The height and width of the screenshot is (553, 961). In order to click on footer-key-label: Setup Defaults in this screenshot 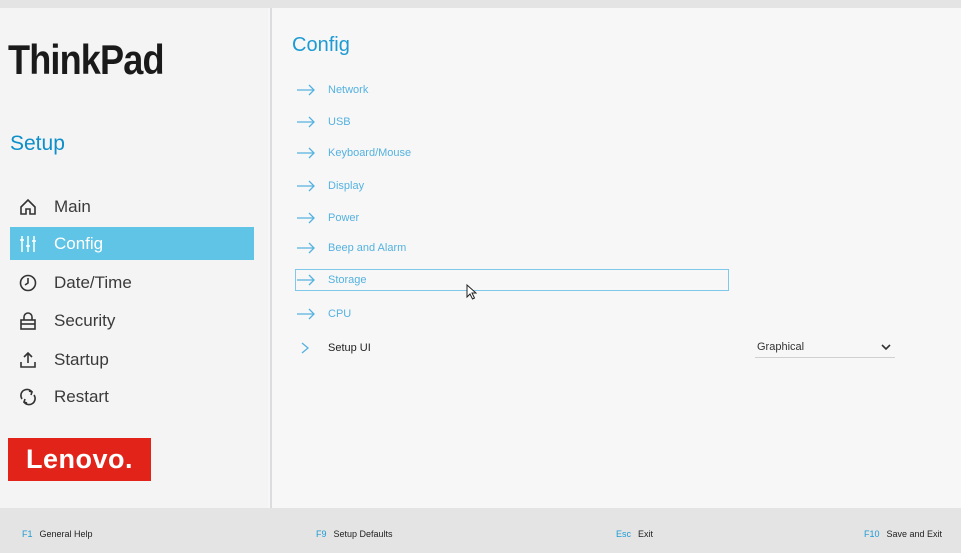, I will do `click(363, 534)`.